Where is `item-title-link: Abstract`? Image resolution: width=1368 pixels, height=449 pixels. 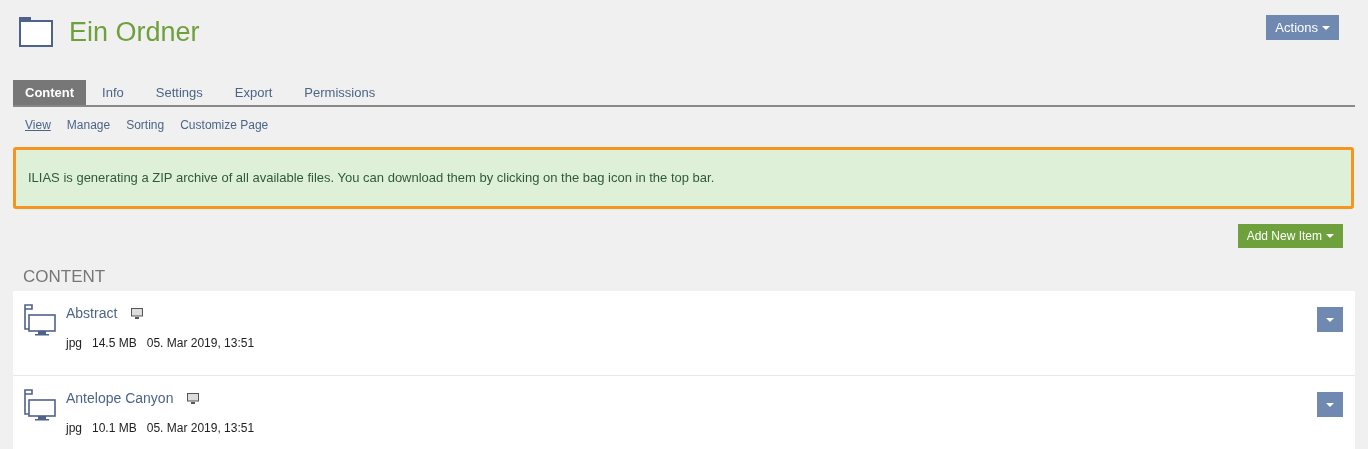 item-title-link: Abstract is located at coordinates (92, 313).